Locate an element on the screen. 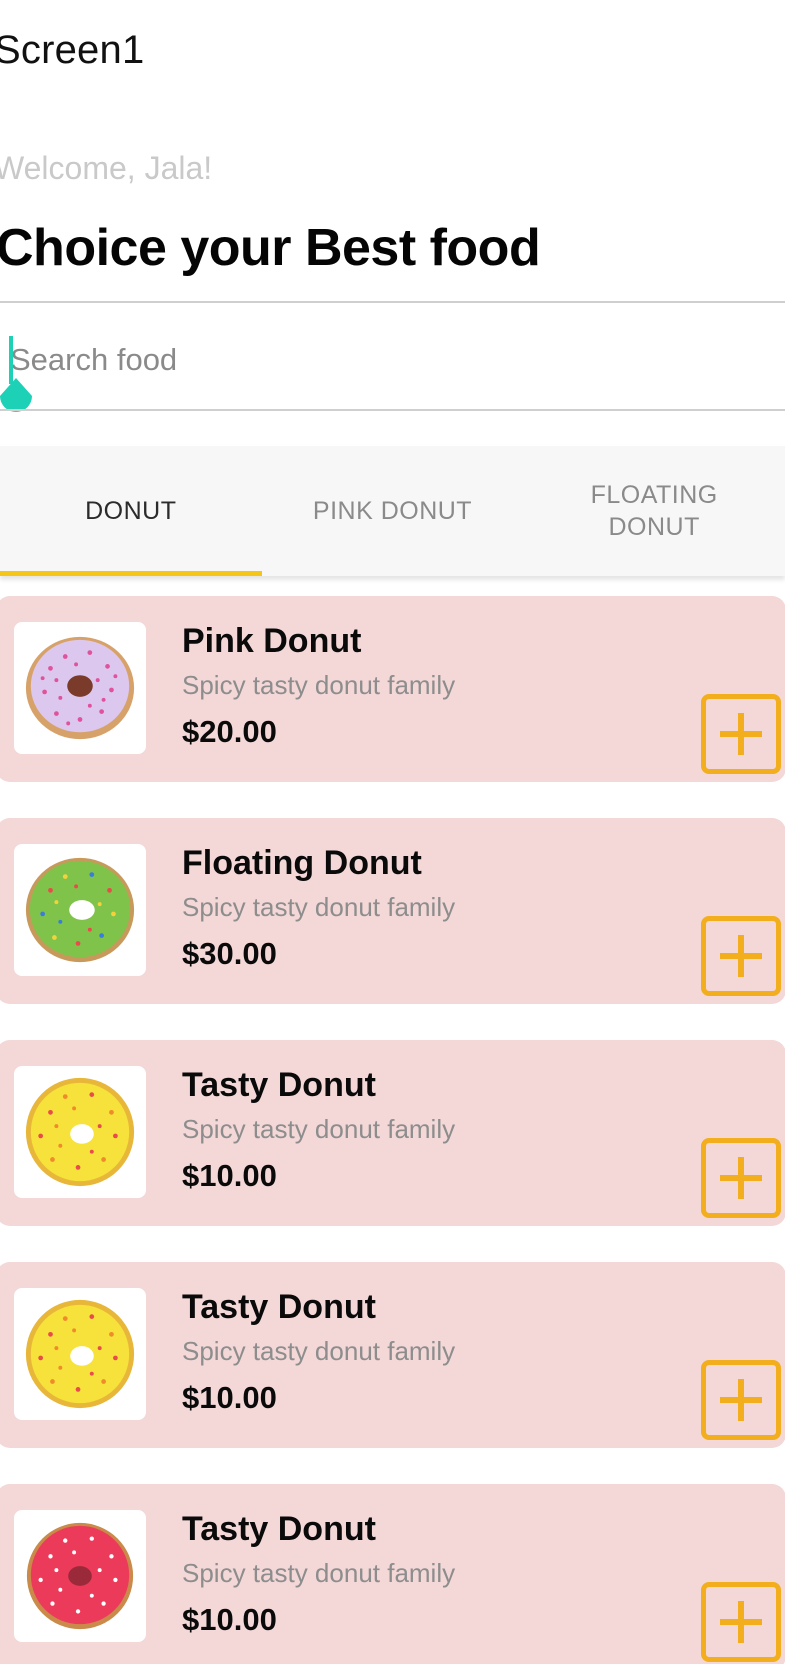 This screenshot has width=785, height=1664. welcome-text: Welcome, Jala! is located at coordinates (106, 168).